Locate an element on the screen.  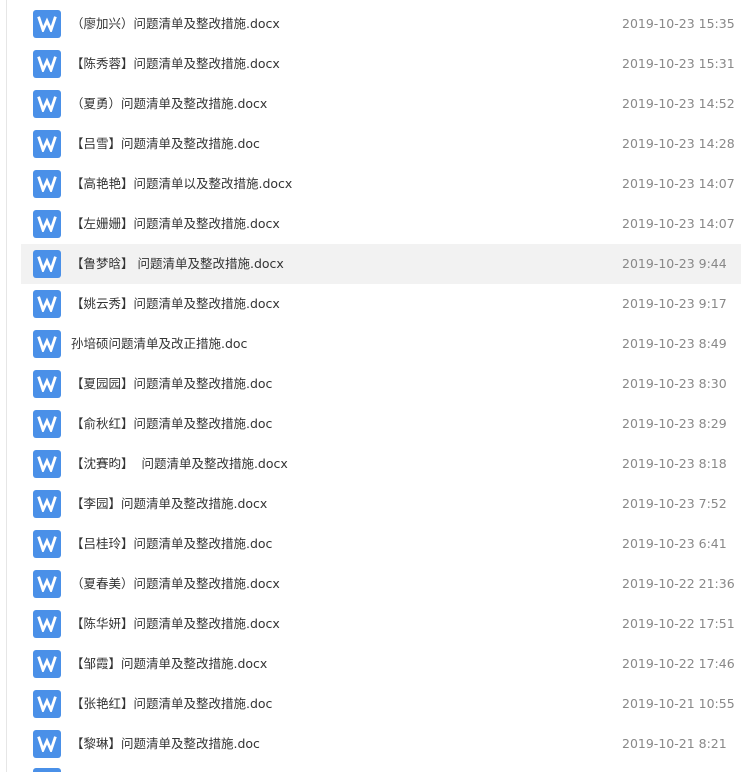
file-row: （廖加兴）问题清单及整改措施.docx 2019-10-23 15:35 is located at coordinates (370, 24).